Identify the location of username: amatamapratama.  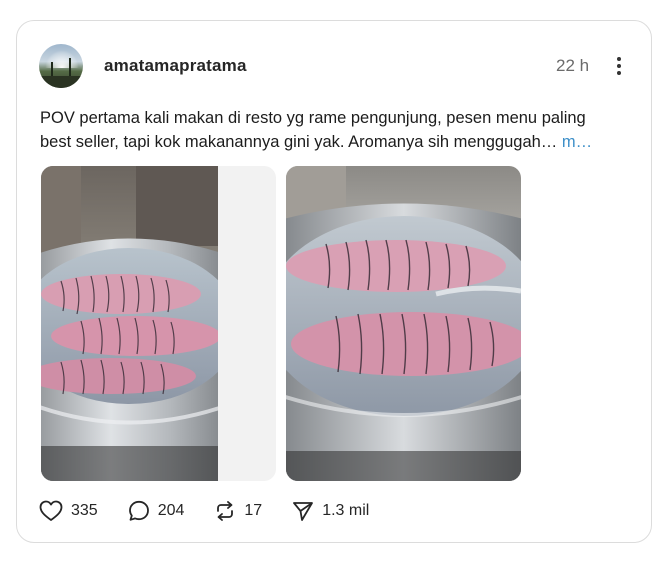
(175, 66).